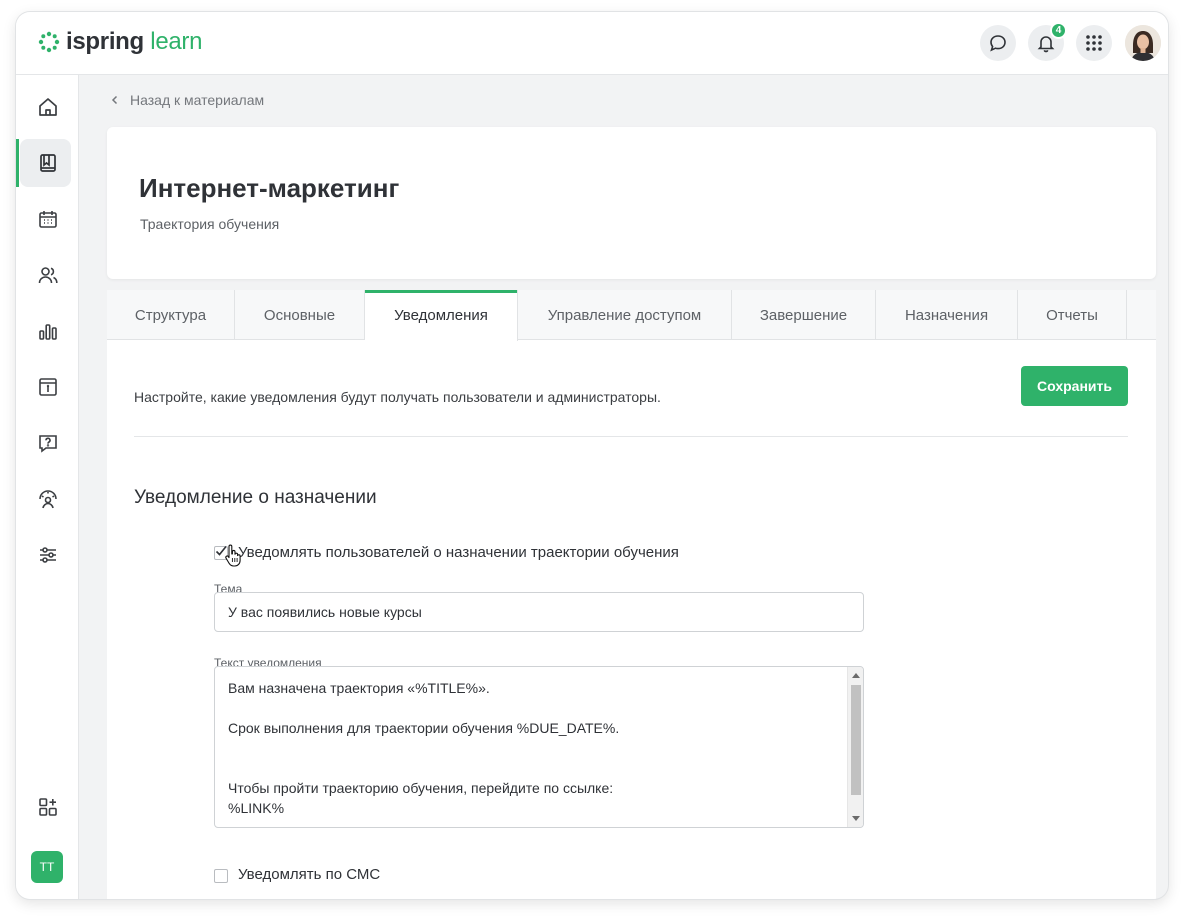 This screenshot has width=1184, height=918. What do you see at coordinates (105, 41) in the screenshot?
I see `logo-word-ispring: ispring` at bounding box center [105, 41].